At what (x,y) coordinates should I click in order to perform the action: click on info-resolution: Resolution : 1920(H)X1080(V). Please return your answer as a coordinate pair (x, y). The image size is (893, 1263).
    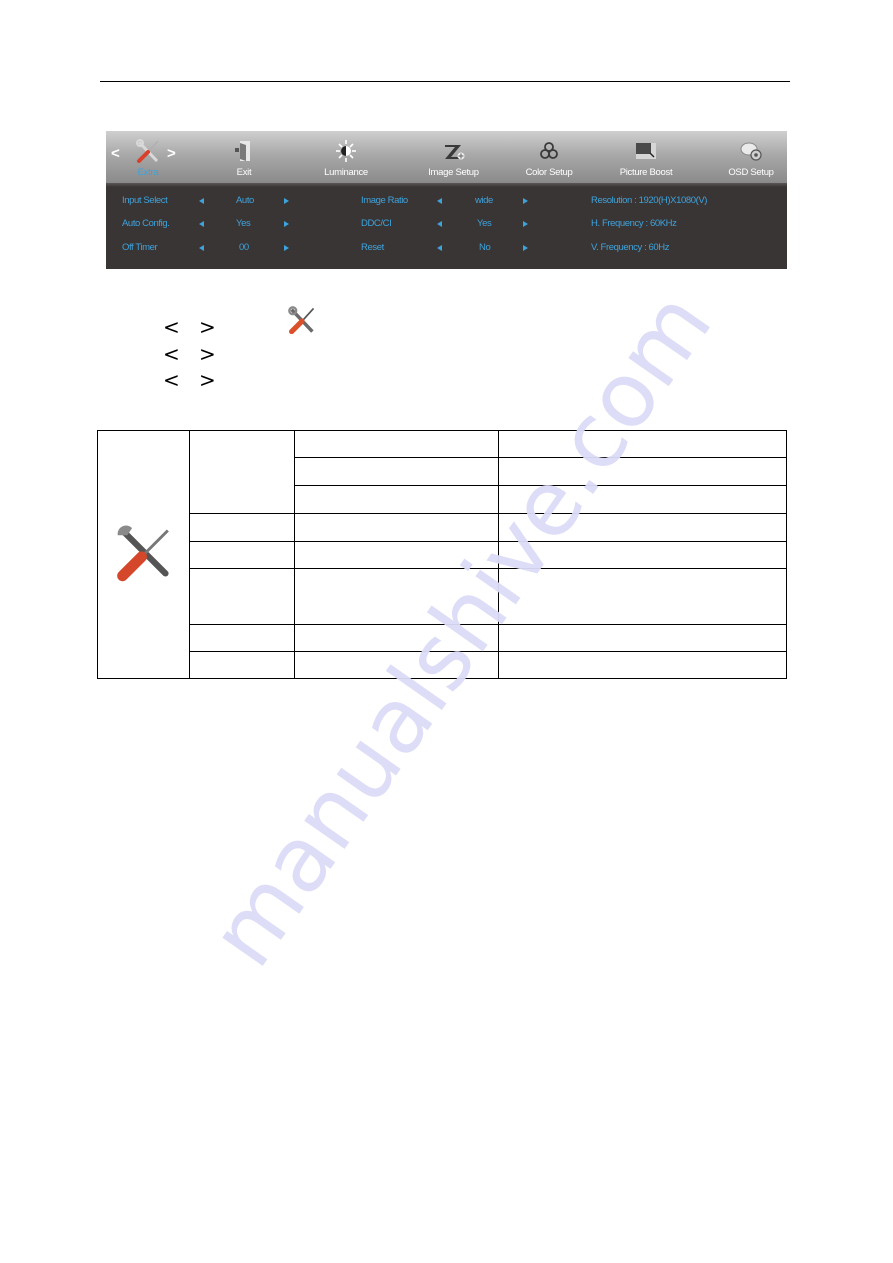
    Looking at the image, I should click on (649, 200).